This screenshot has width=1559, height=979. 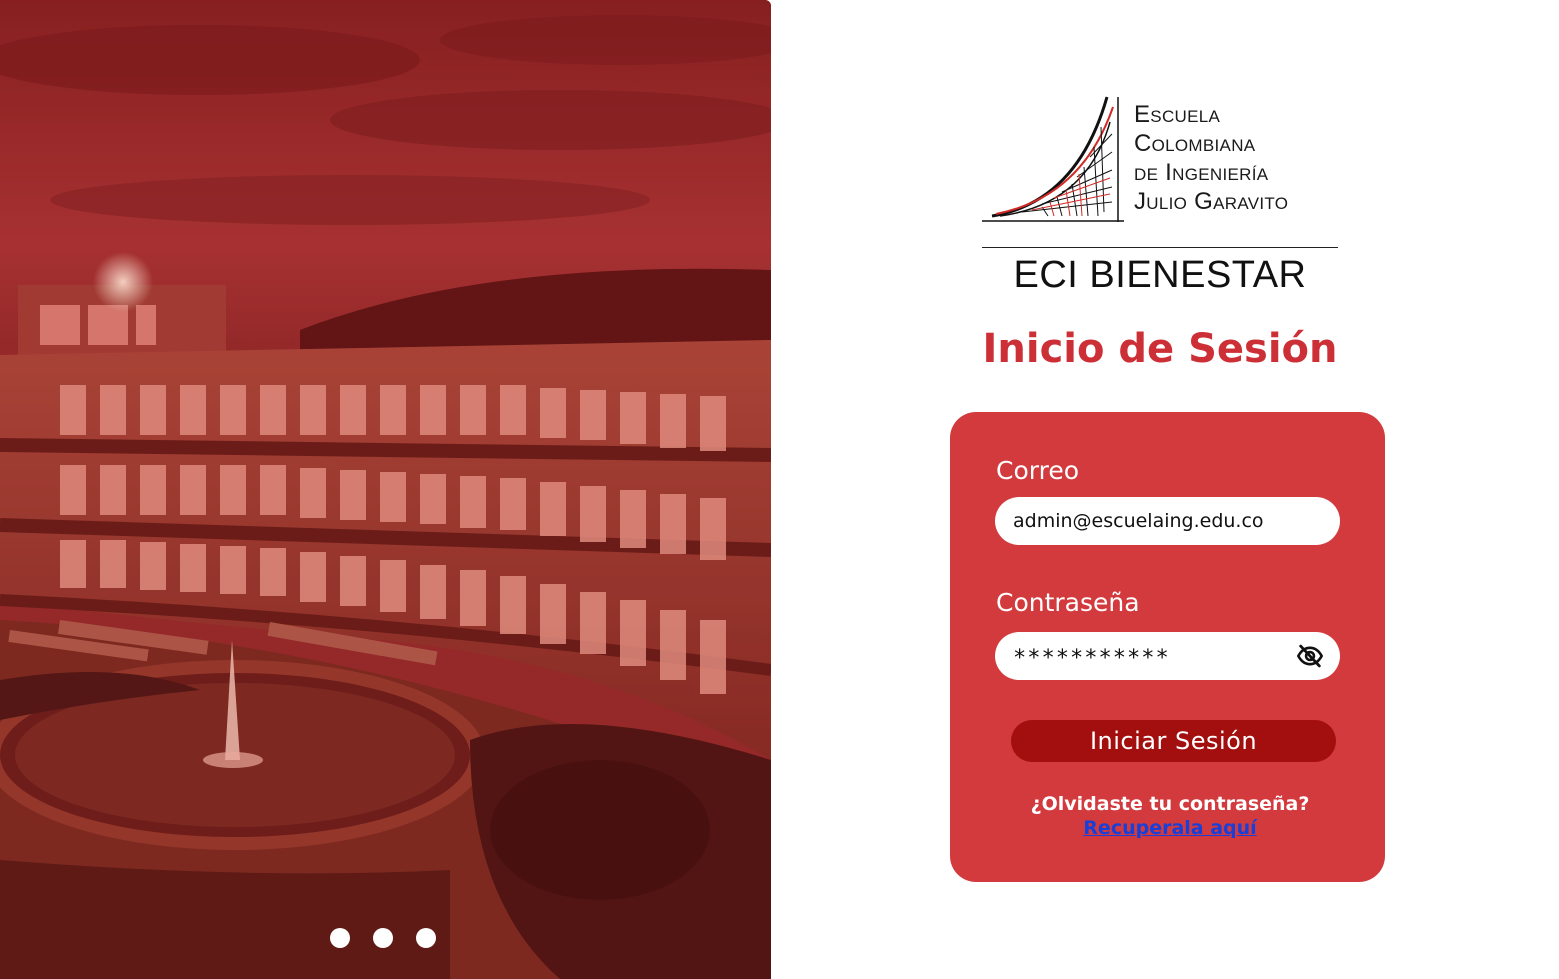 I want to click on email-field, so click(x=1167, y=521).